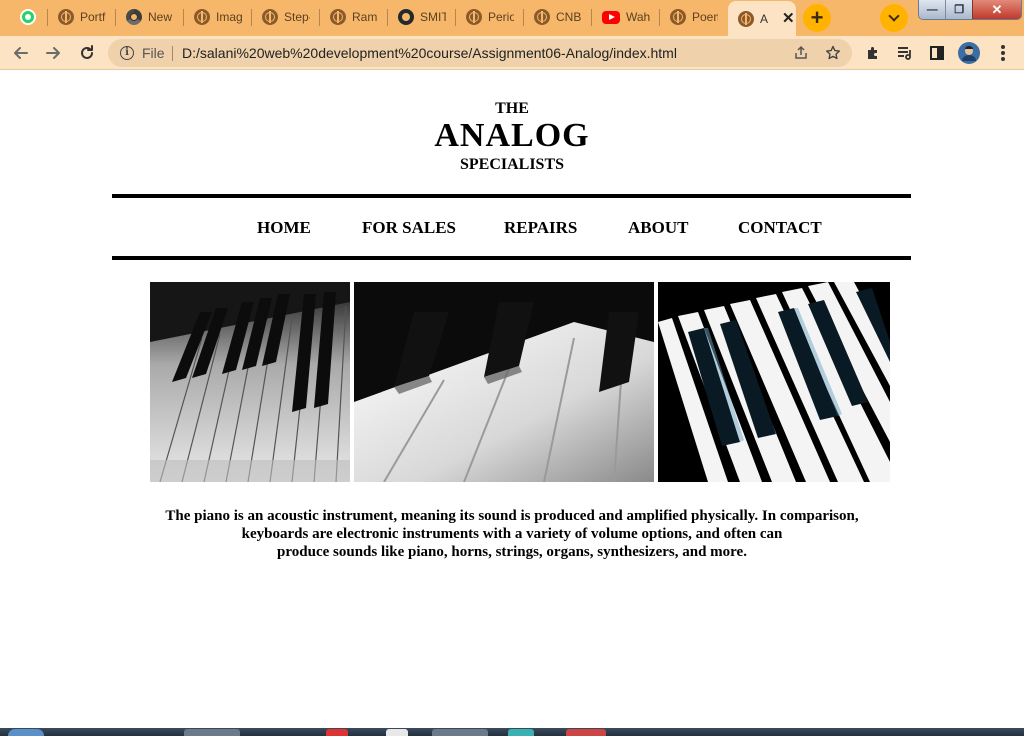 Image resolution: width=1024 pixels, height=736 pixels. What do you see at coordinates (833, 53) in the screenshot?
I see `bookmark-star-icon` at bounding box center [833, 53].